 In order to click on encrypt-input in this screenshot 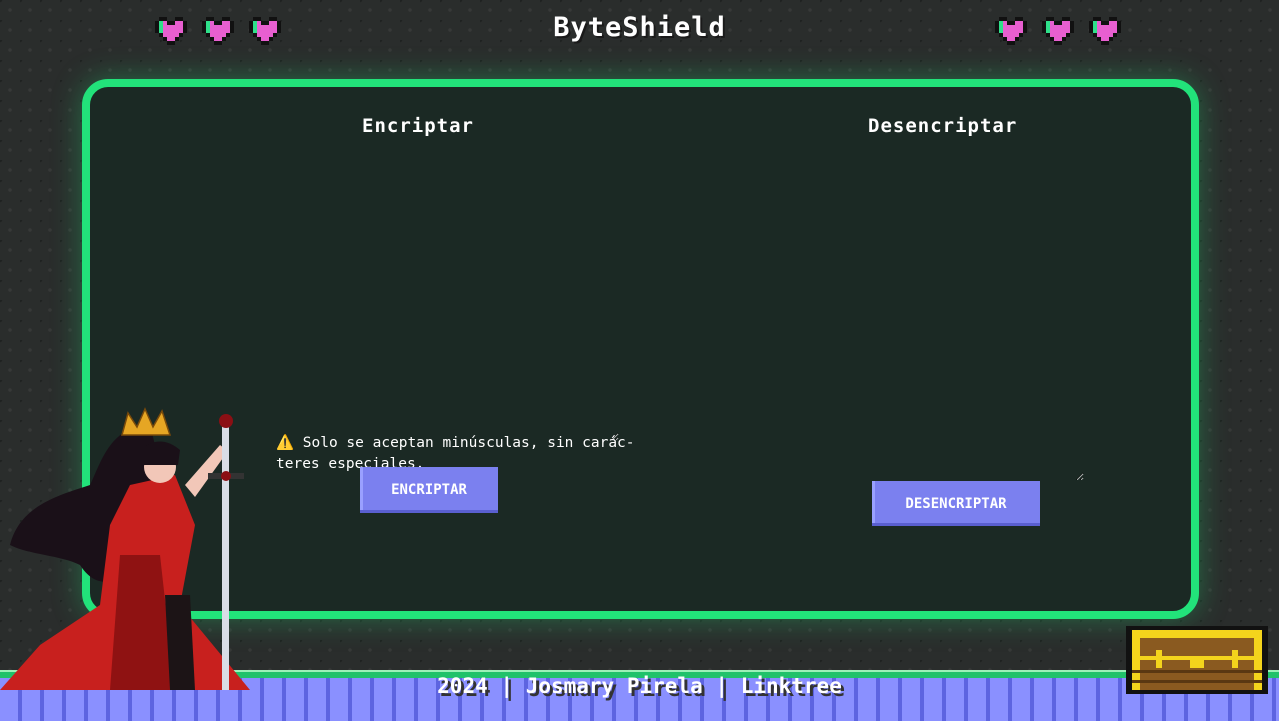, I will do `click(447, 299)`.